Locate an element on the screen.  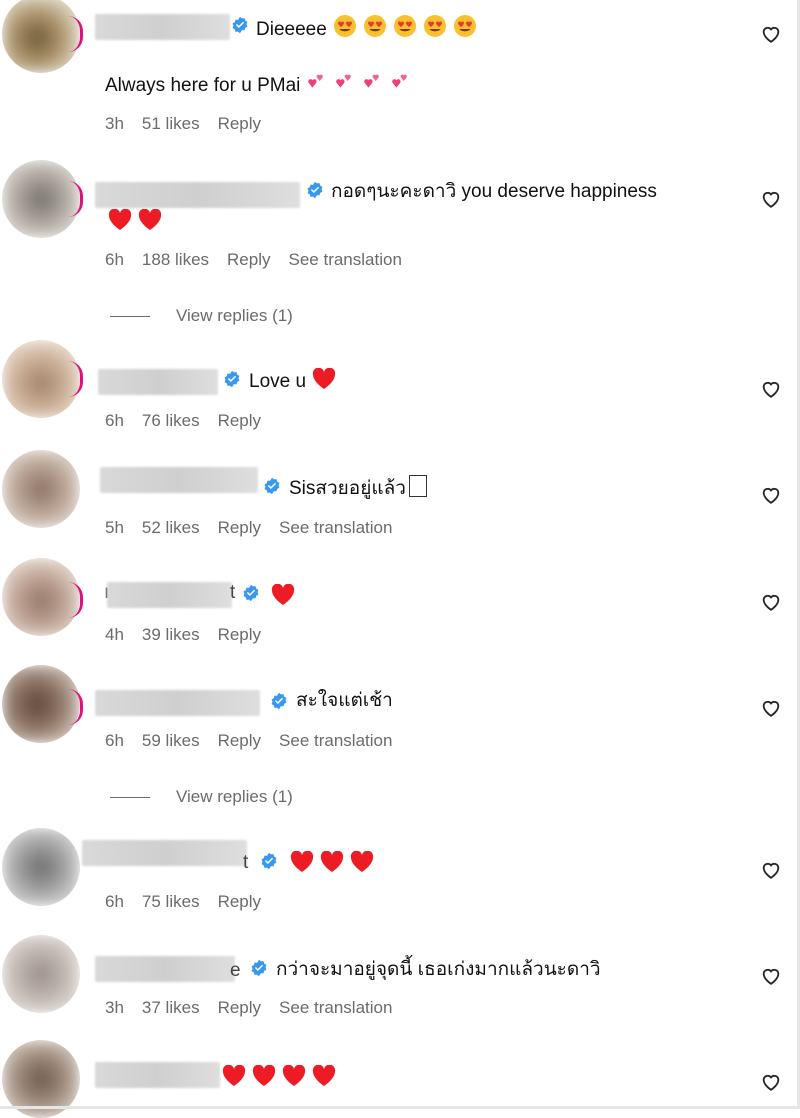
likes-count: 188 likes is located at coordinates (175, 260).